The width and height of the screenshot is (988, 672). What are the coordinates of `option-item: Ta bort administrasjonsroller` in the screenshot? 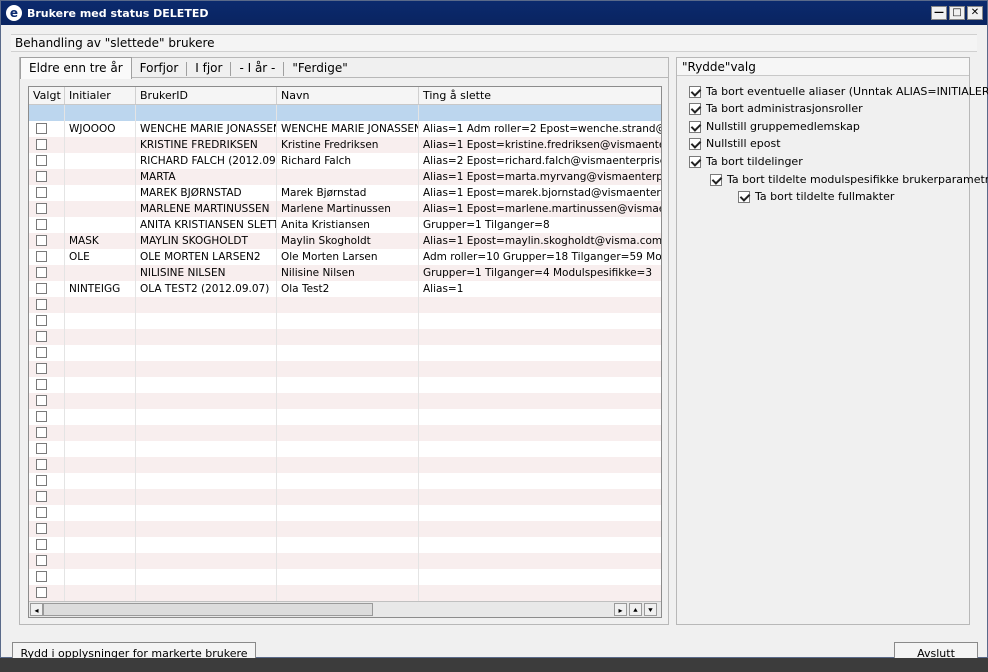 It's located at (776, 108).